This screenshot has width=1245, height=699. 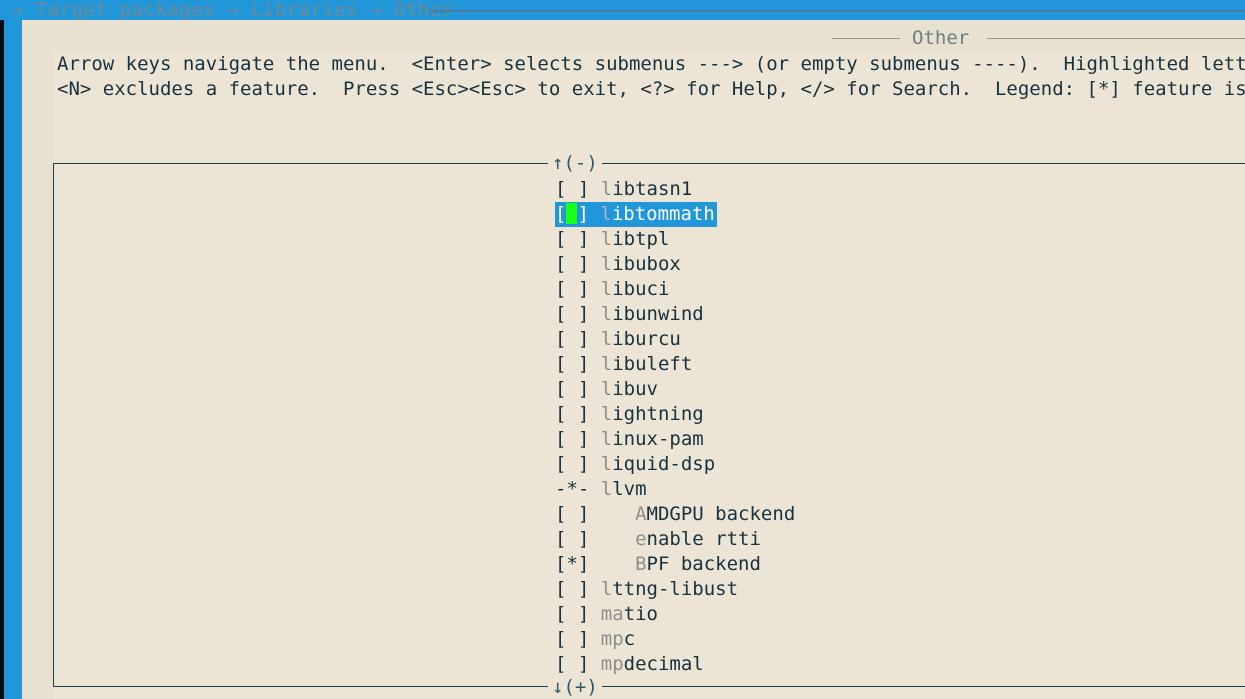 I want to click on menu-item-label: ibuleft, so click(x=652, y=364).